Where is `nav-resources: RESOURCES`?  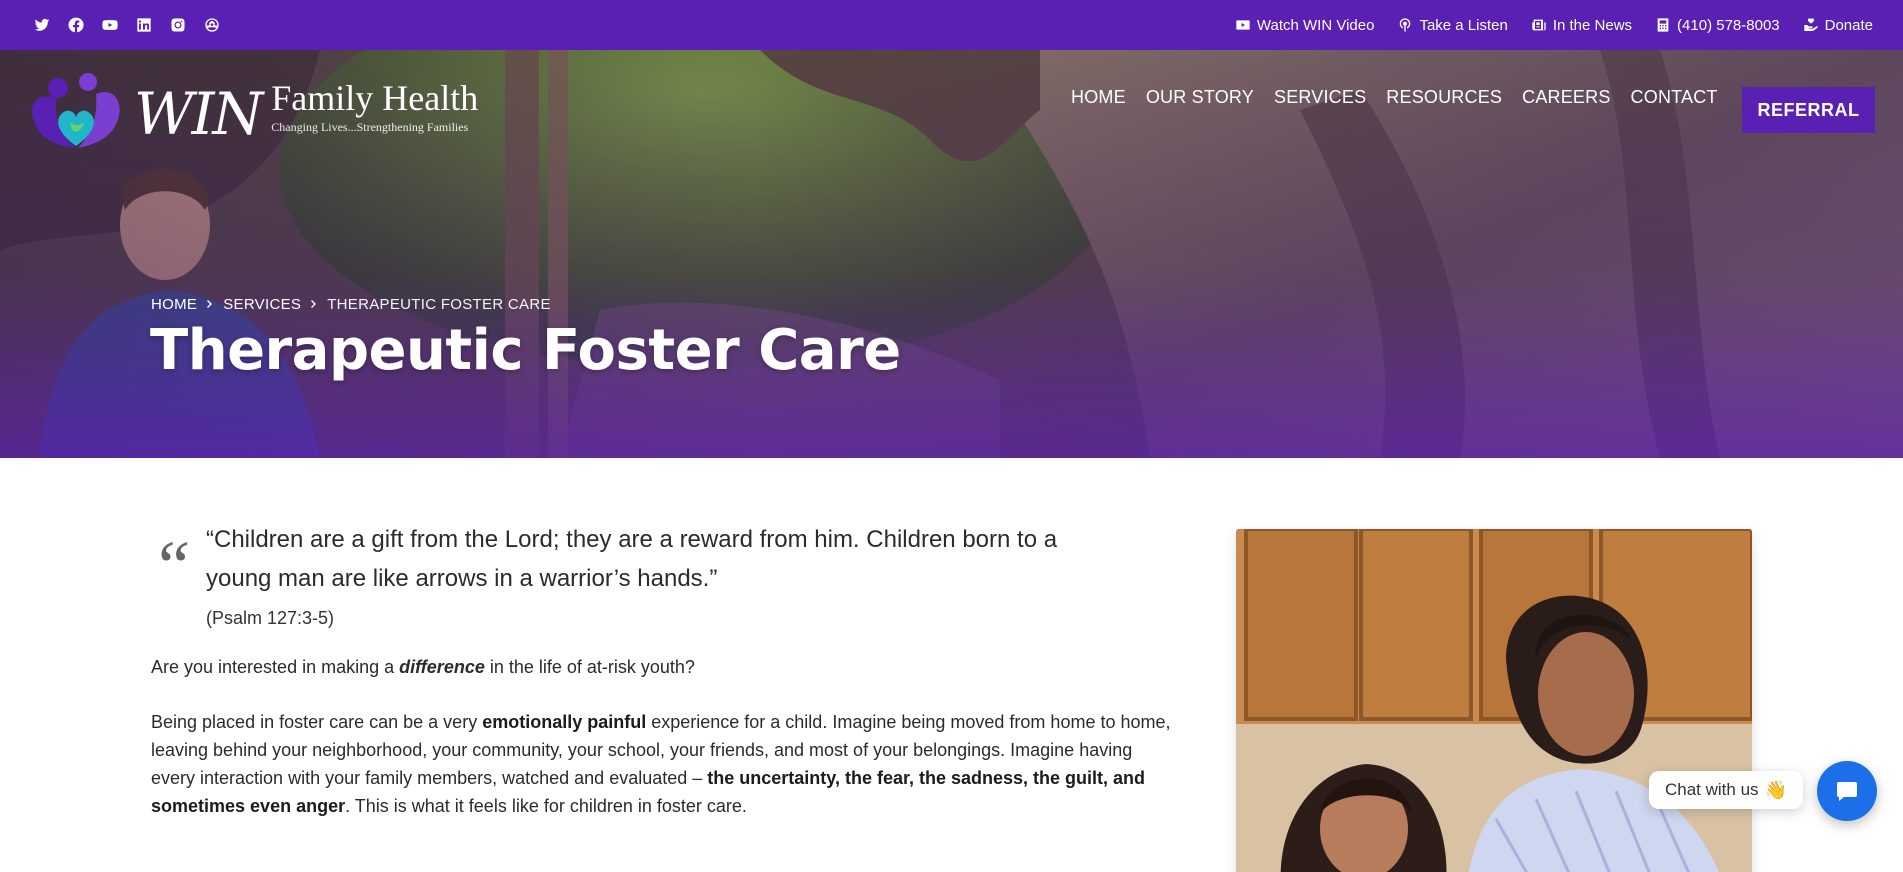 nav-resources: RESOURCES is located at coordinates (1444, 97).